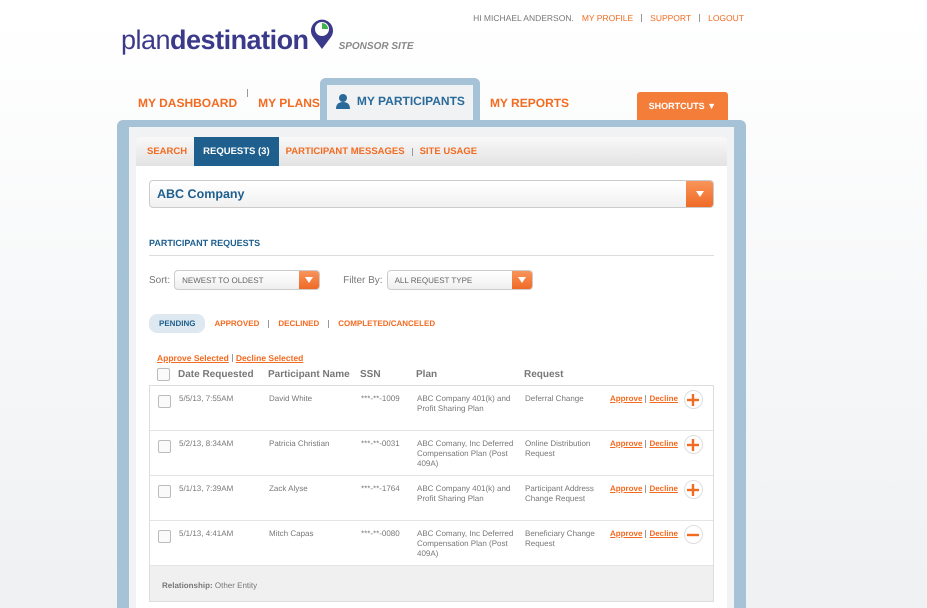 The image size is (927, 608). What do you see at coordinates (363, 280) in the screenshot?
I see `filter-label: Filter By:` at bounding box center [363, 280].